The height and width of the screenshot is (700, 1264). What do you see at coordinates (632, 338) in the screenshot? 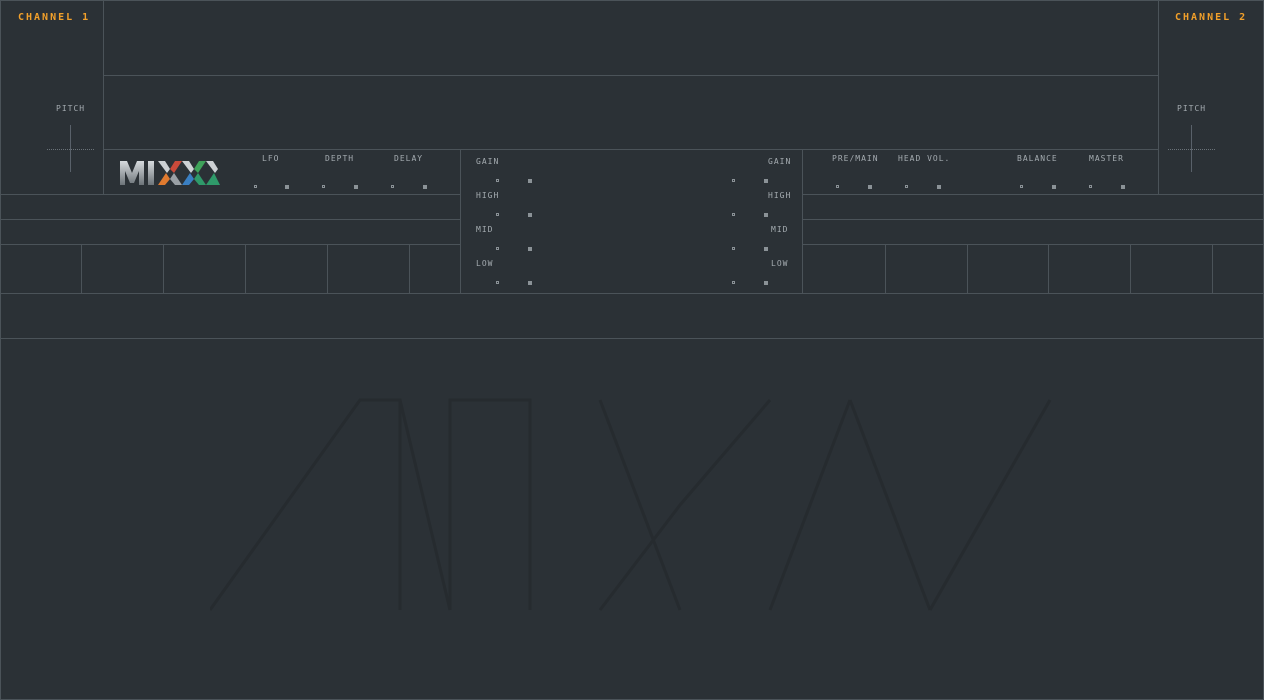
I see `crossfader-strip-bottom` at bounding box center [632, 338].